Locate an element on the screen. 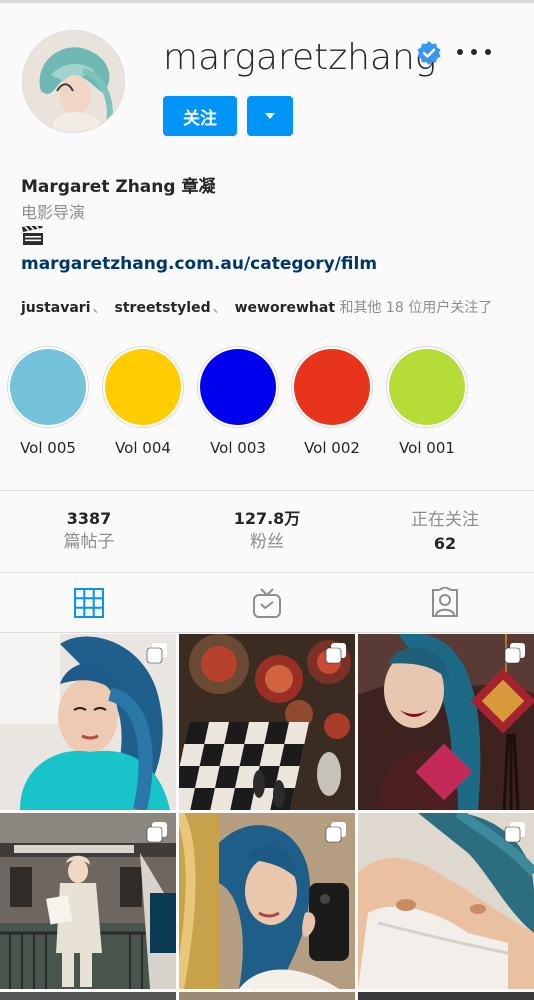 The width and height of the screenshot is (534, 1000). suggested-accounts-dropdown-button is located at coordinates (270, 116).